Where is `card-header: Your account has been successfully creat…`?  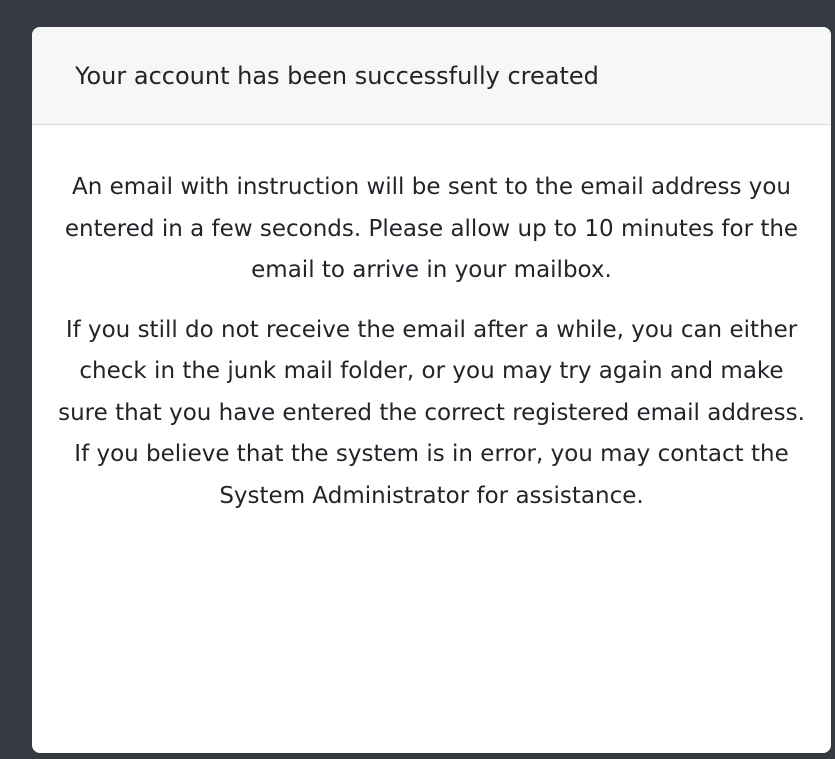
card-header: Your account has been successfully creat… is located at coordinates (431, 76).